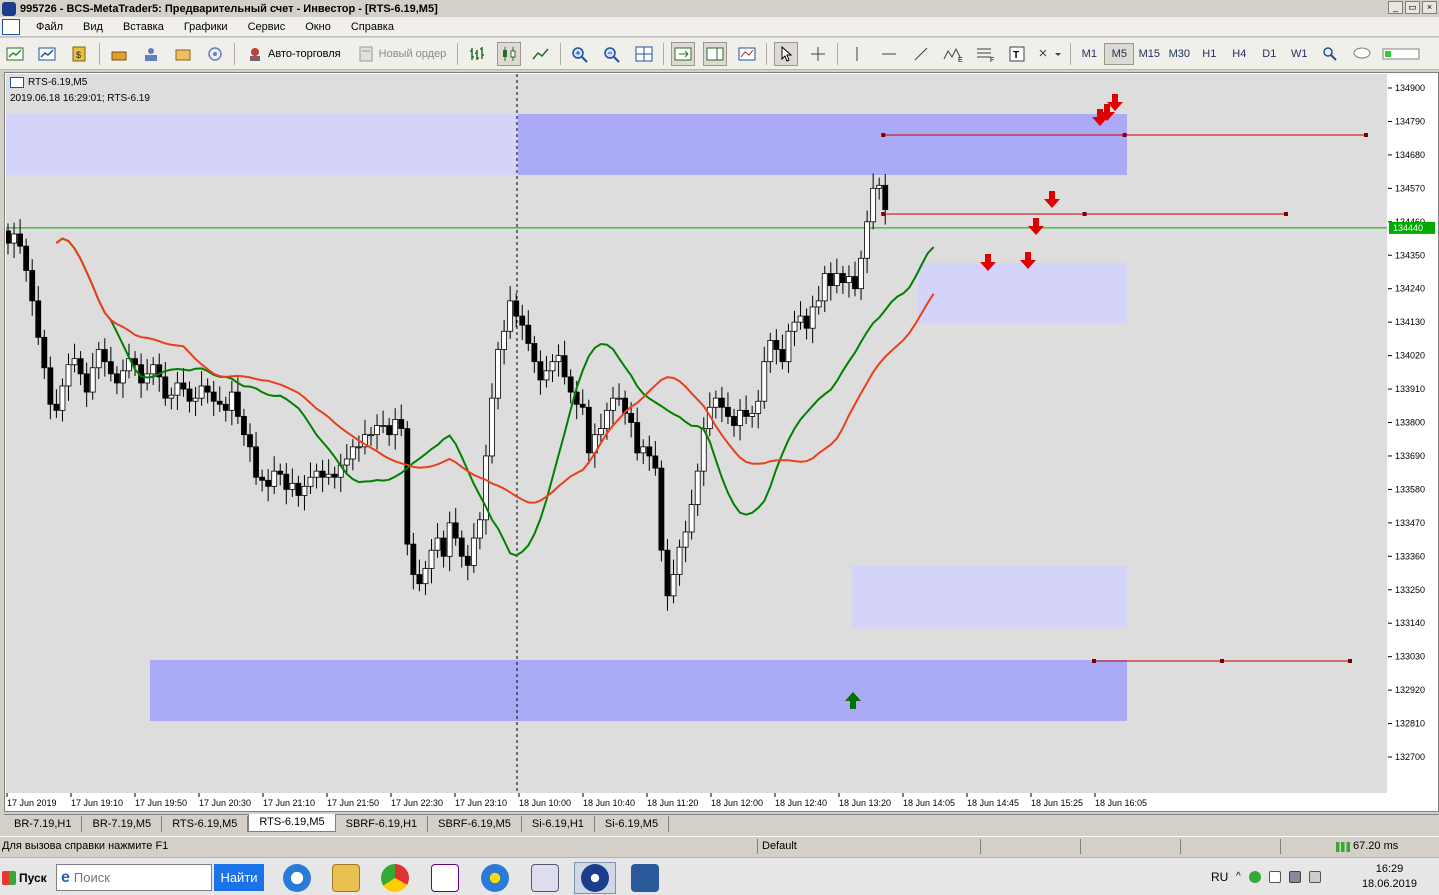 Image resolution: width=1439 pixels, height=895 pixels. Describe the element at coordinates (1089, 54) in the screenshot. I see `timeframe-m1: M1` at that location.